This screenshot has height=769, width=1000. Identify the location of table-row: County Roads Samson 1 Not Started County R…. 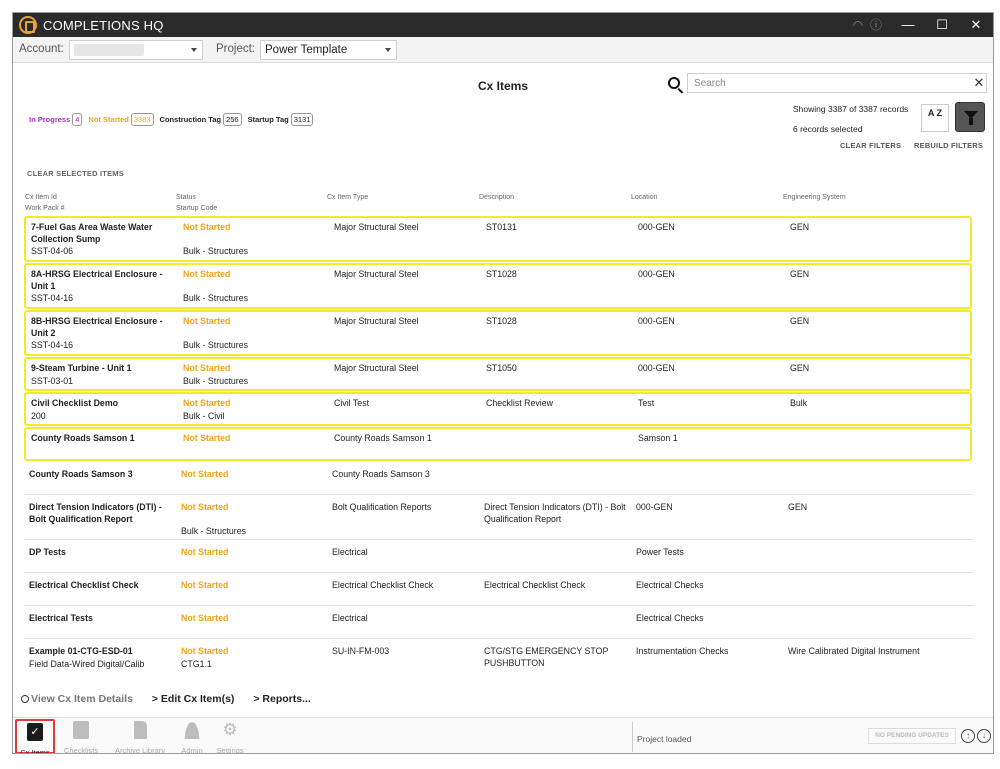
(498, 444).